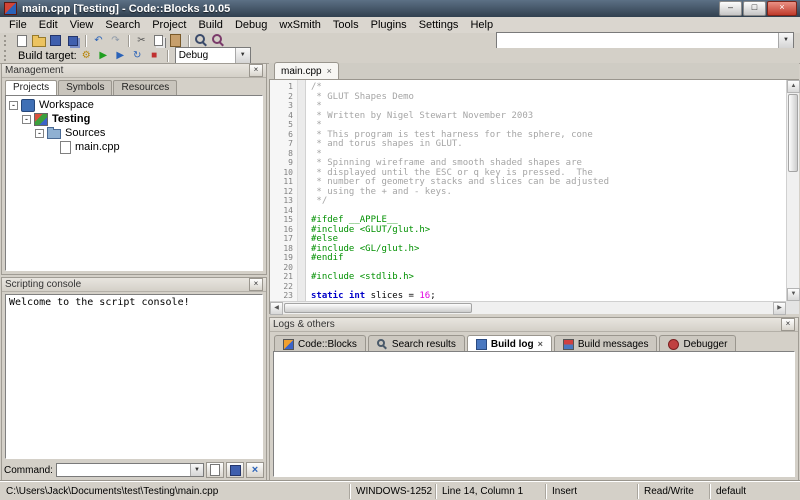  Describe the element at coordinates (72, 40) in the screenshot. I see `save-all-button` at that location.